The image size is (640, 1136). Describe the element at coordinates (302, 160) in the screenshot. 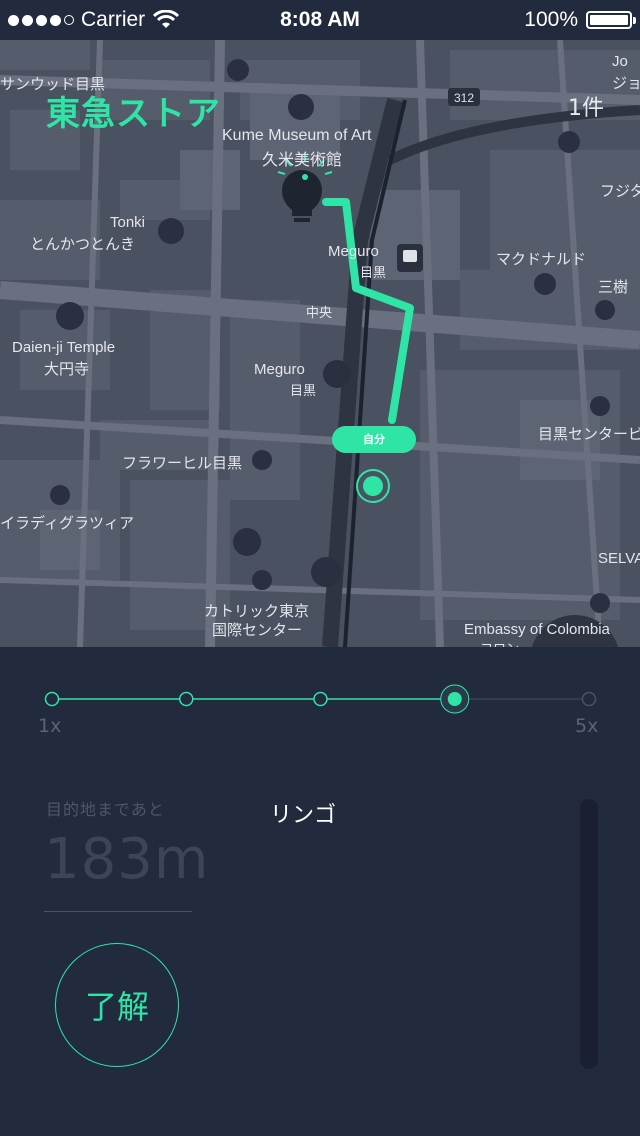

I see `map-label: 久米美術館` at that location.